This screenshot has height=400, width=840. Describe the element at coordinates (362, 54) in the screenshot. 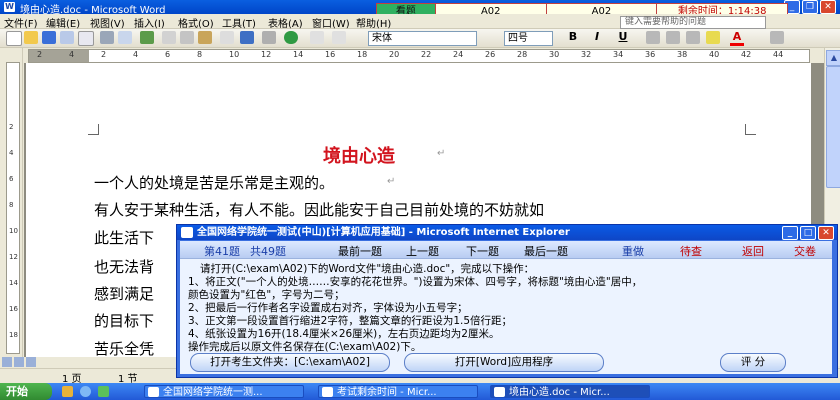

I see `ruler-tick-label: 18` at that location.